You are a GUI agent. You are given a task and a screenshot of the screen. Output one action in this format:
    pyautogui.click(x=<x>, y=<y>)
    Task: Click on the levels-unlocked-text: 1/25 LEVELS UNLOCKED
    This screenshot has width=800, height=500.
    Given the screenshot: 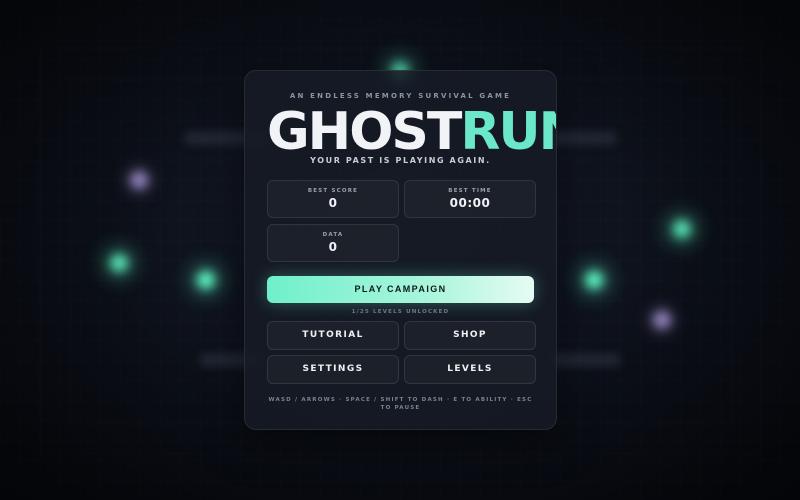 What is the action you would take?
    pyautogui.click(x=400, y=312)
    